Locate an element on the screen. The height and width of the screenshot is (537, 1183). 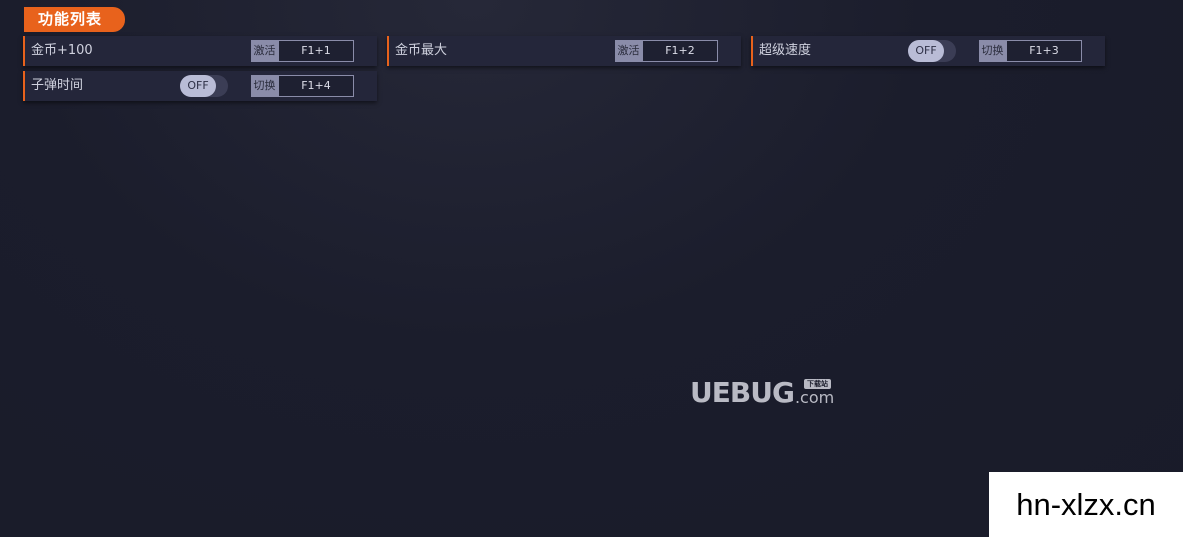
hotkey-group: 激活 F1+2 is located at coordinates (666, 51).